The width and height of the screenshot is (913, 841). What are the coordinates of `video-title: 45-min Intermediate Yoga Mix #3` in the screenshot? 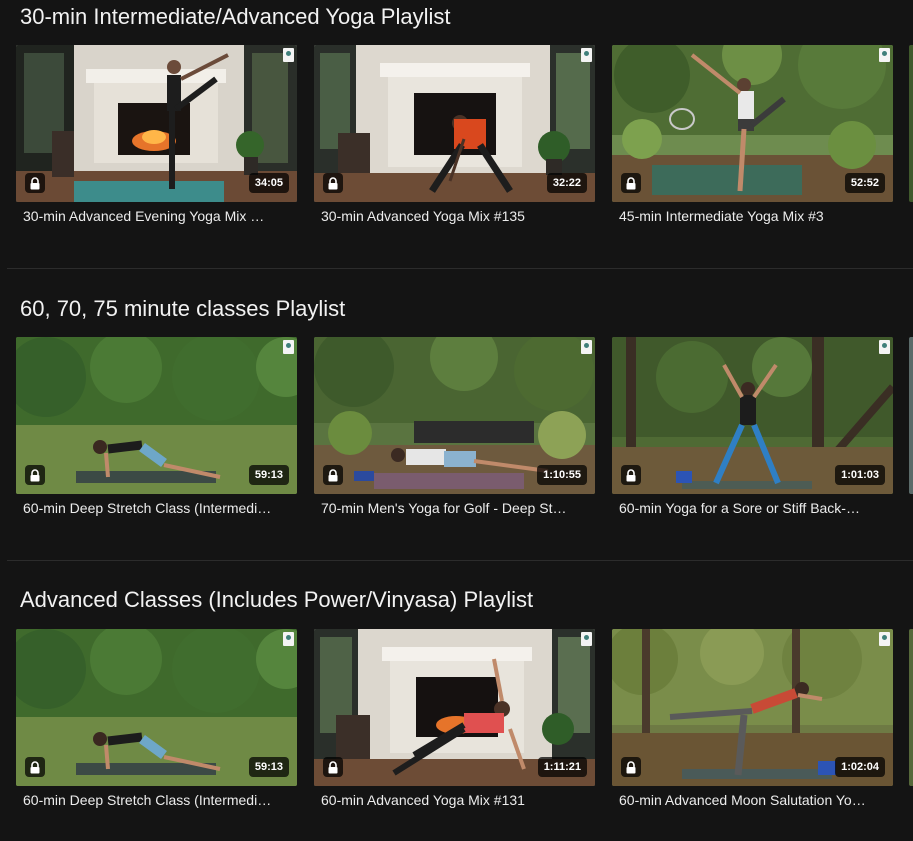 It's located at (754, 216).